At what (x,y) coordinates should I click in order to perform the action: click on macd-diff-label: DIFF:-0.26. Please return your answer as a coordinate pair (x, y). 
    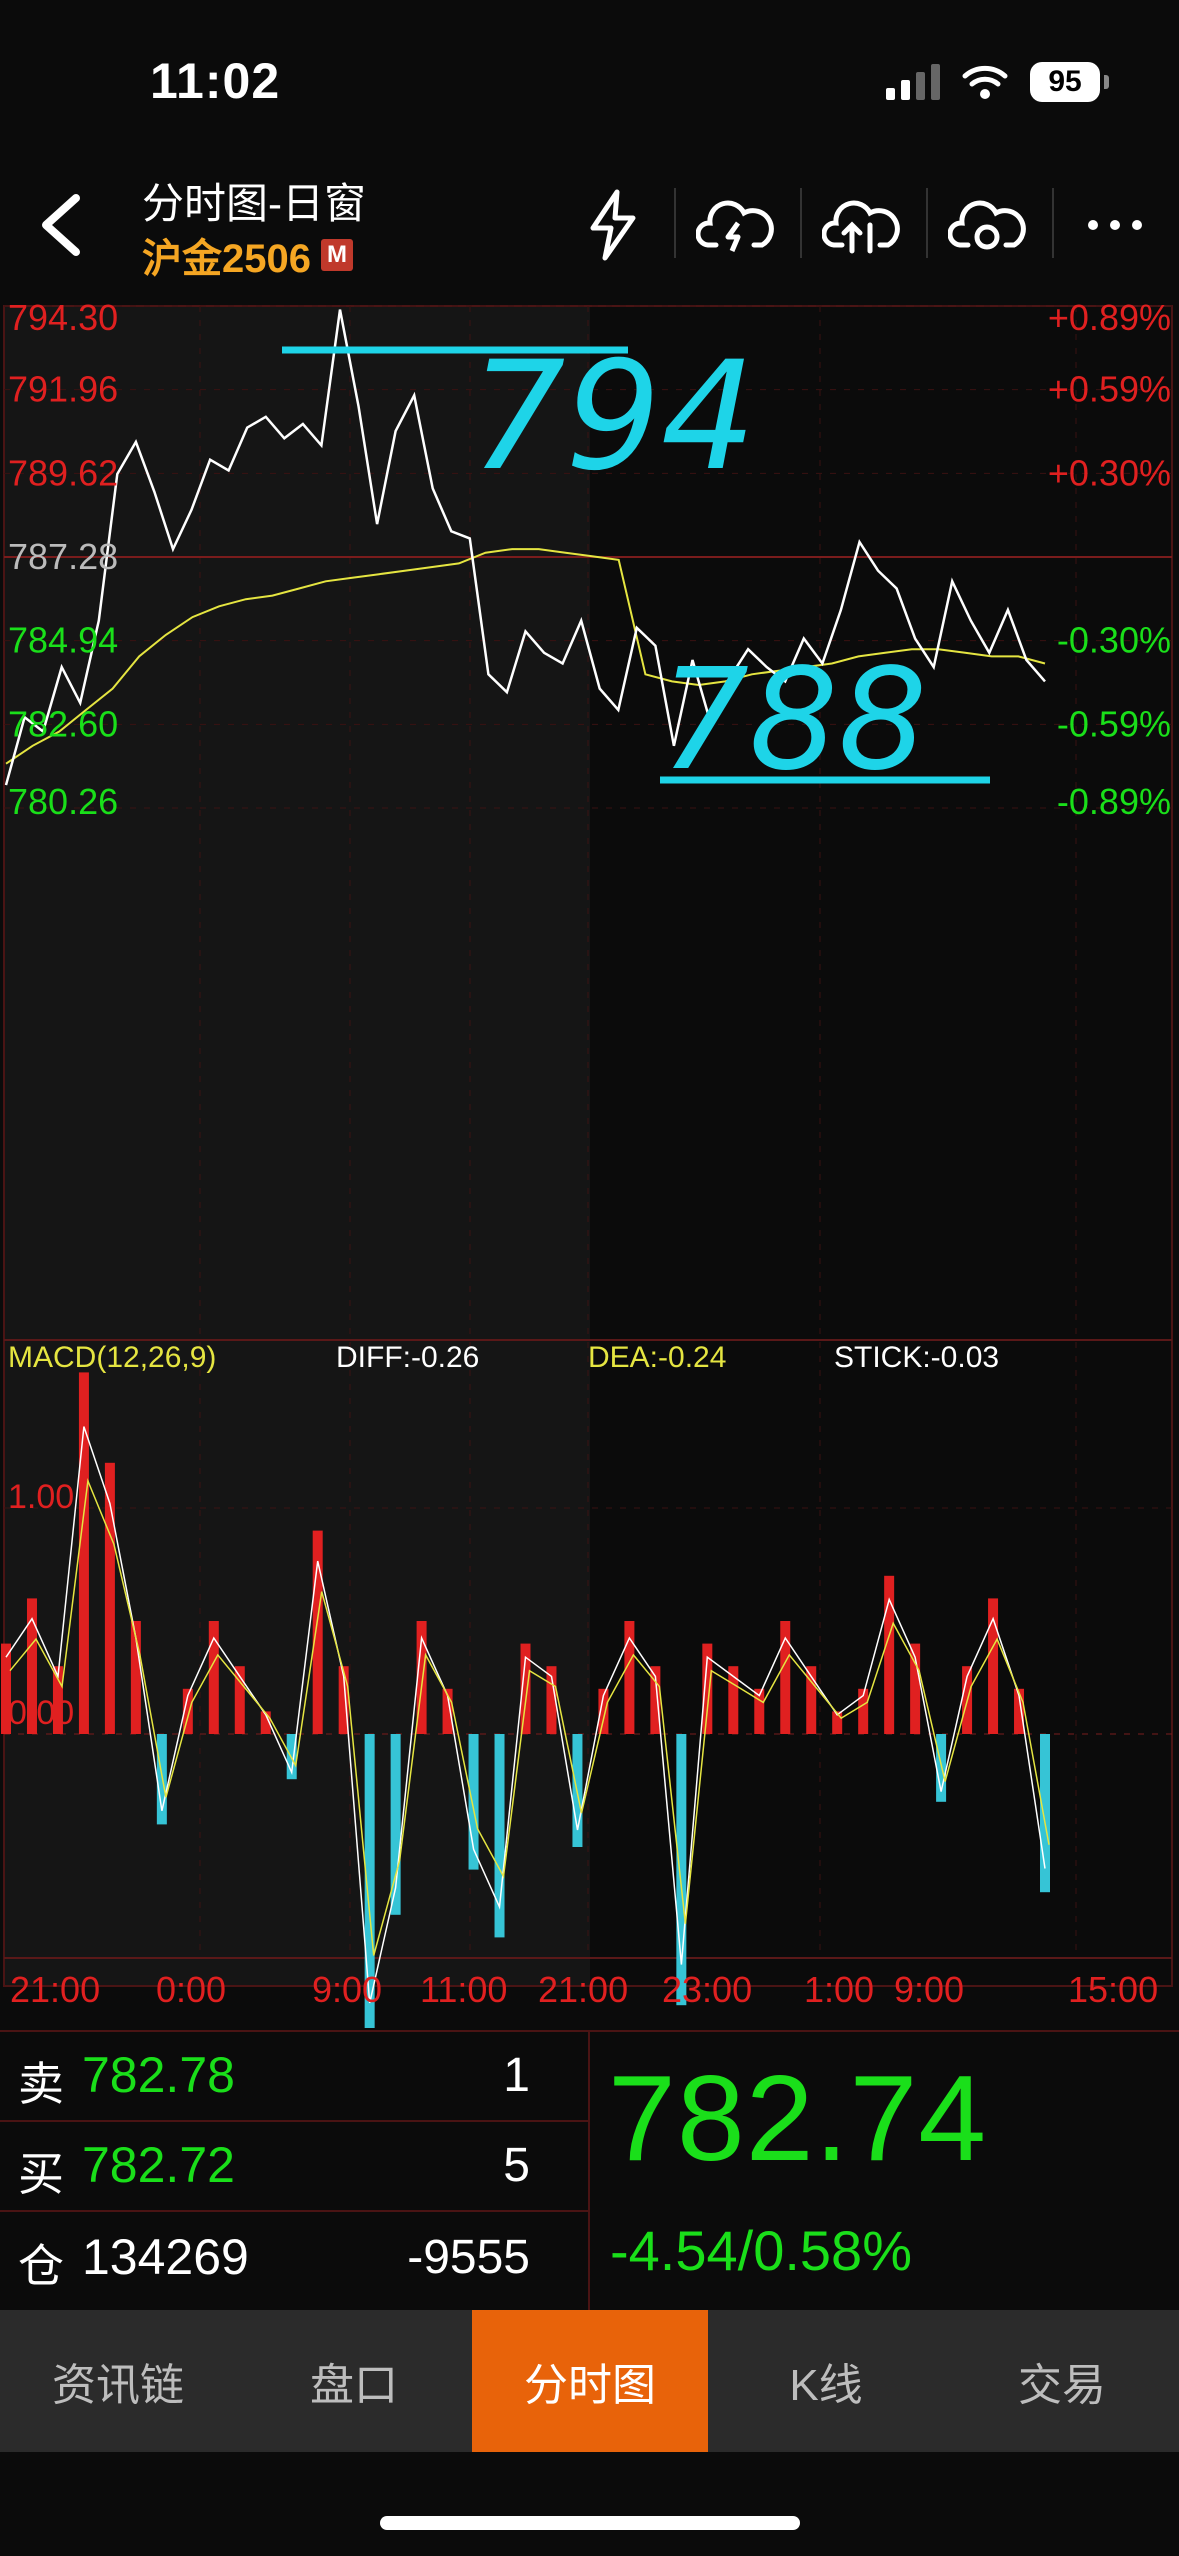
    Looking at the image, I should click on (407, 1357).